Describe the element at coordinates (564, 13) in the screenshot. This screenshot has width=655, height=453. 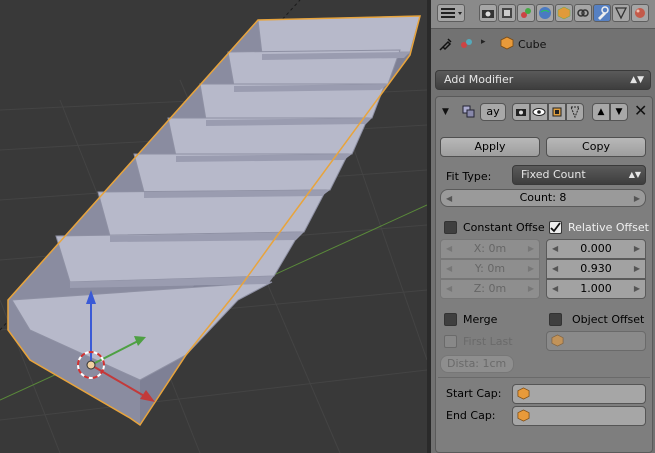
I see `object-icon` at that location.